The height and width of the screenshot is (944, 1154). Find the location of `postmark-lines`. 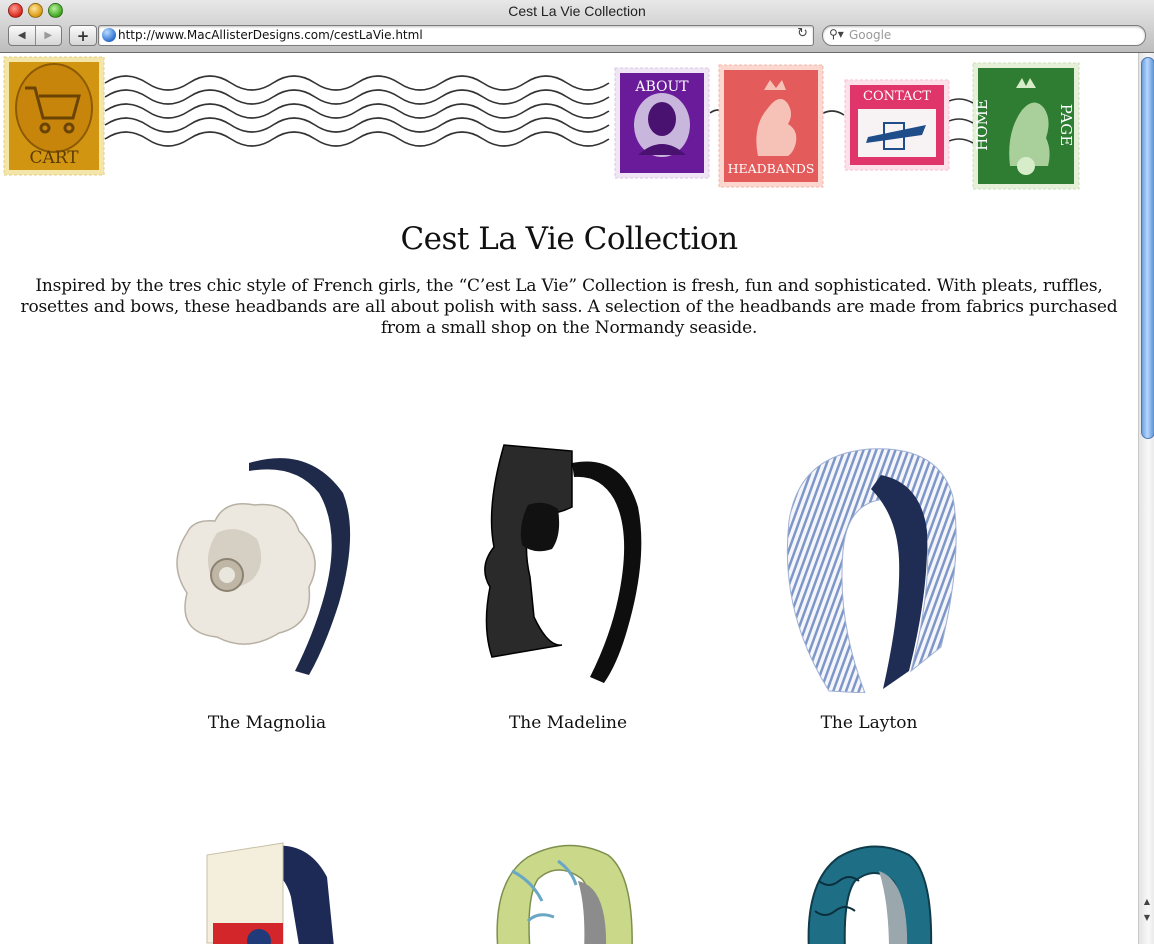

postmark-lines is located at coordinates (539, 111).